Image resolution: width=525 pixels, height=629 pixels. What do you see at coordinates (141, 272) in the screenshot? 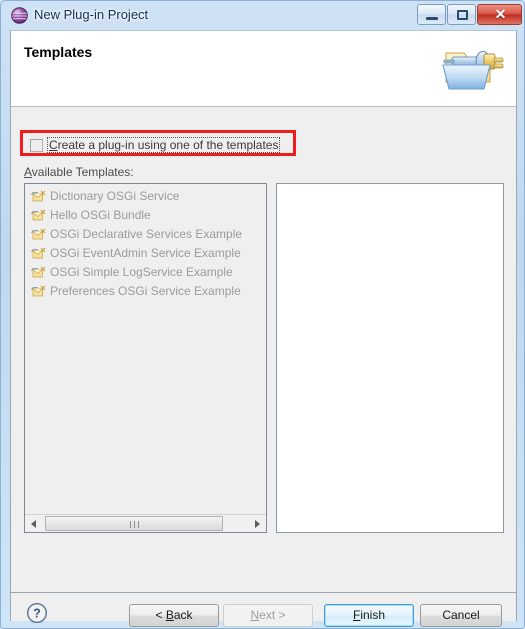
I see `list-item-label: OSGi Simple LogService Example` at bounding box center [141, 272].